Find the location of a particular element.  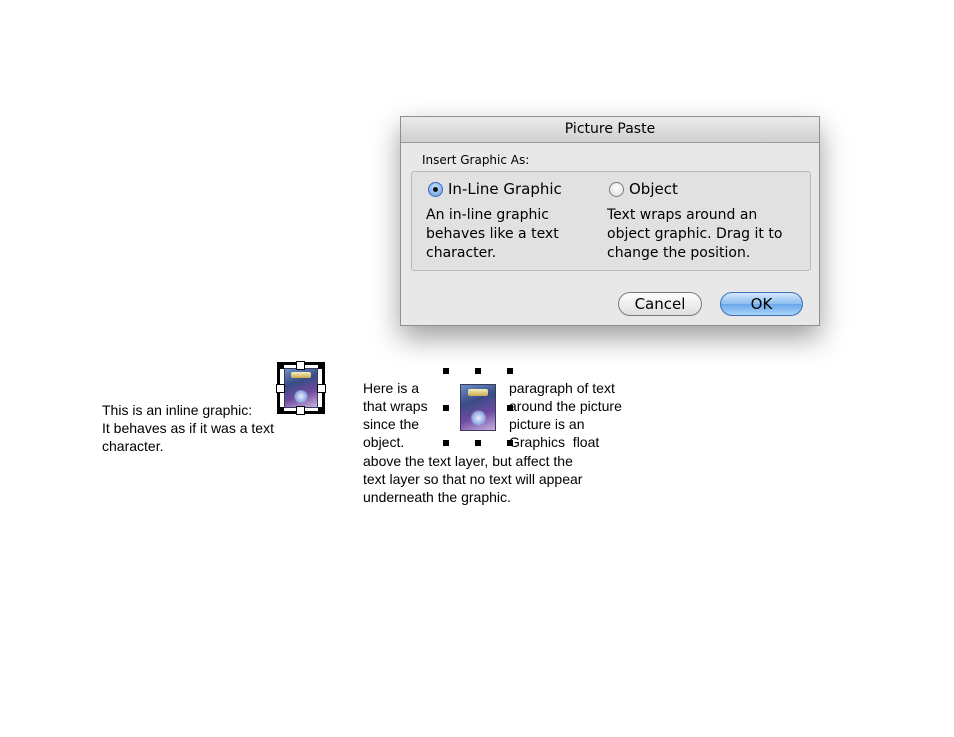

object-option: Object is located at coordinates (643, 189).